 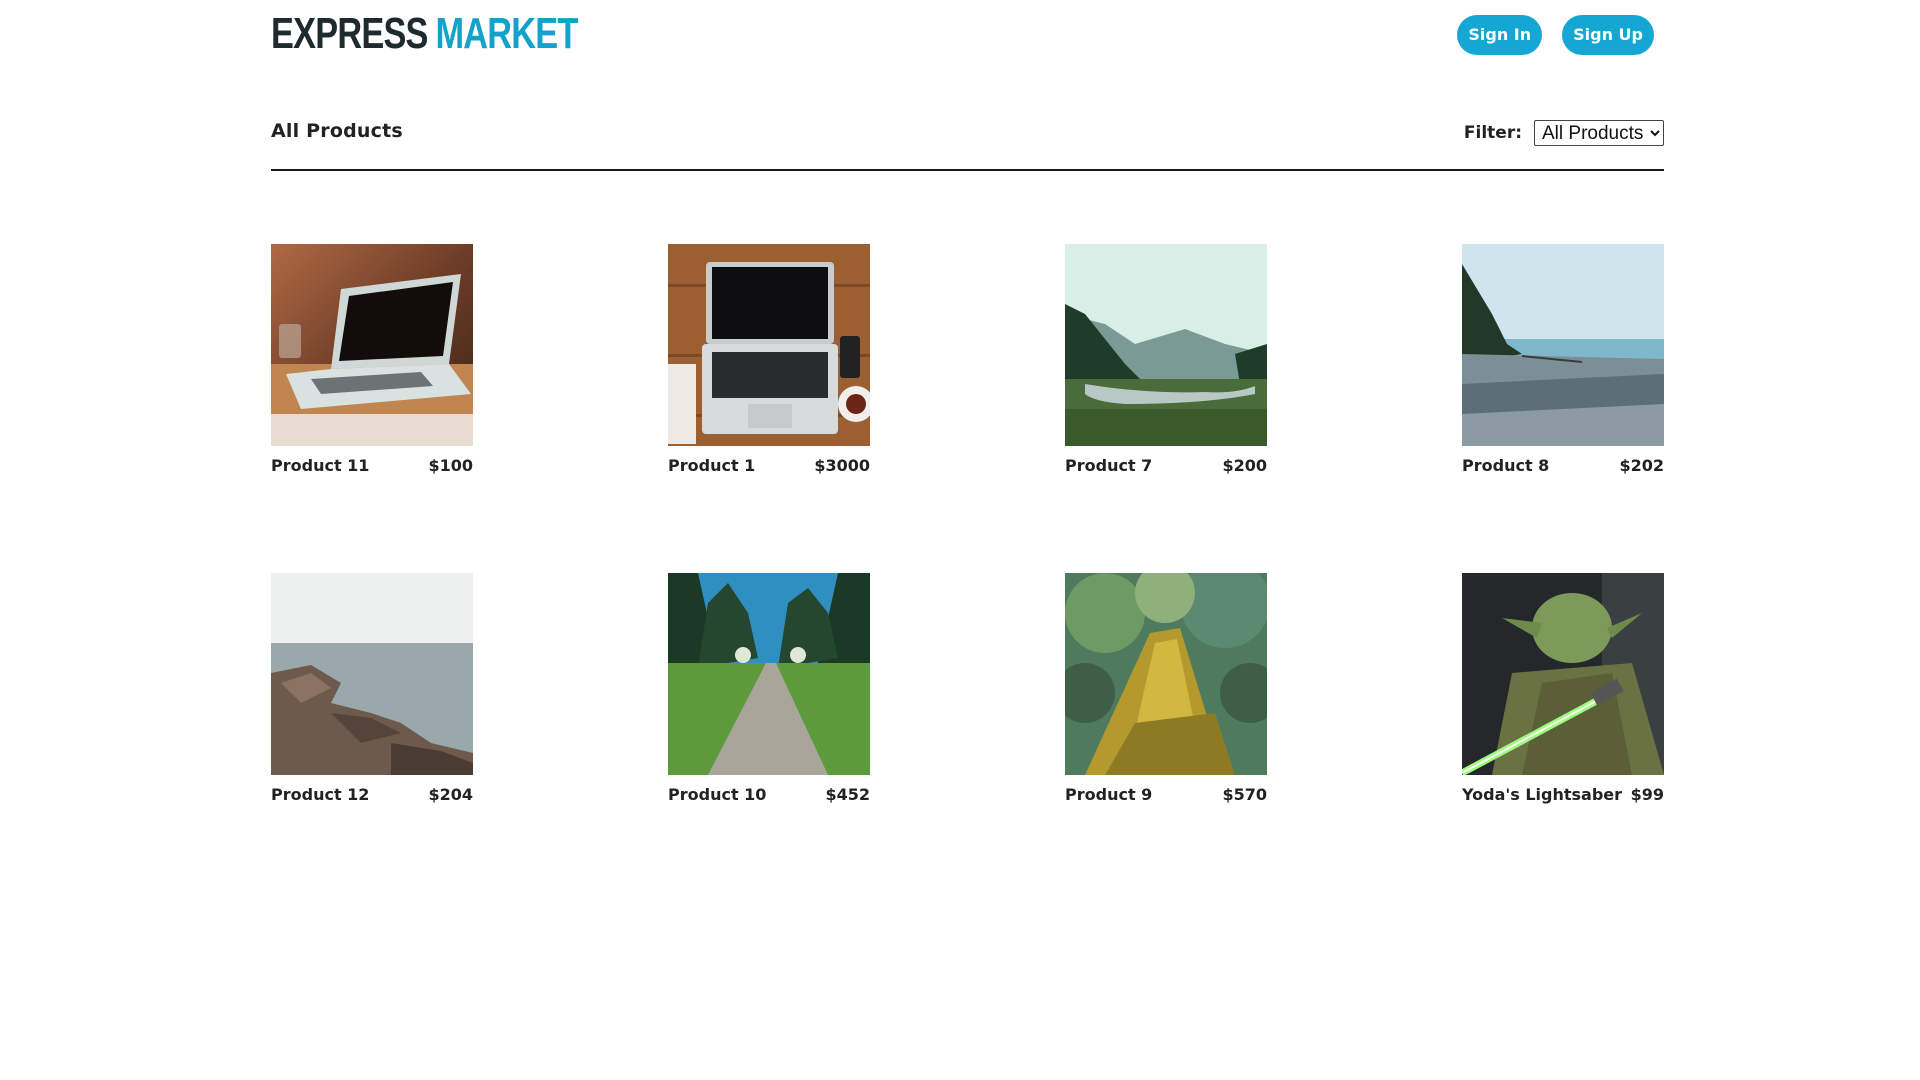 What do you see at coordinates (717, 794) in the screenshot?
I see `product-name: Product 10` at bounding box center [717, 794].